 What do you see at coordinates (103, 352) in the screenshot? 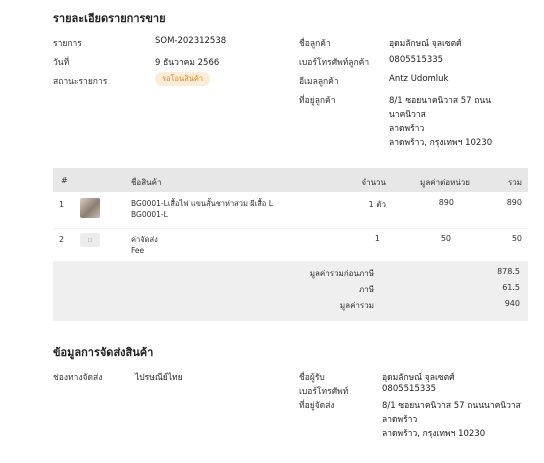
I see `shipping-section-title: ข้อมูลการจัดส่งสินค้า` at bounding box center [103, 352].